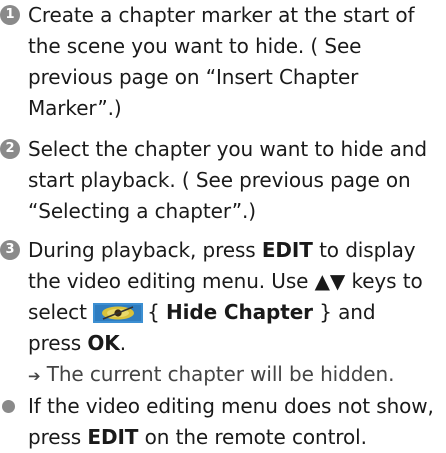 The height and width of the screenshot is (453, 446). I want to click on result-text: The current chapter will be hidden., so click(217, 374).